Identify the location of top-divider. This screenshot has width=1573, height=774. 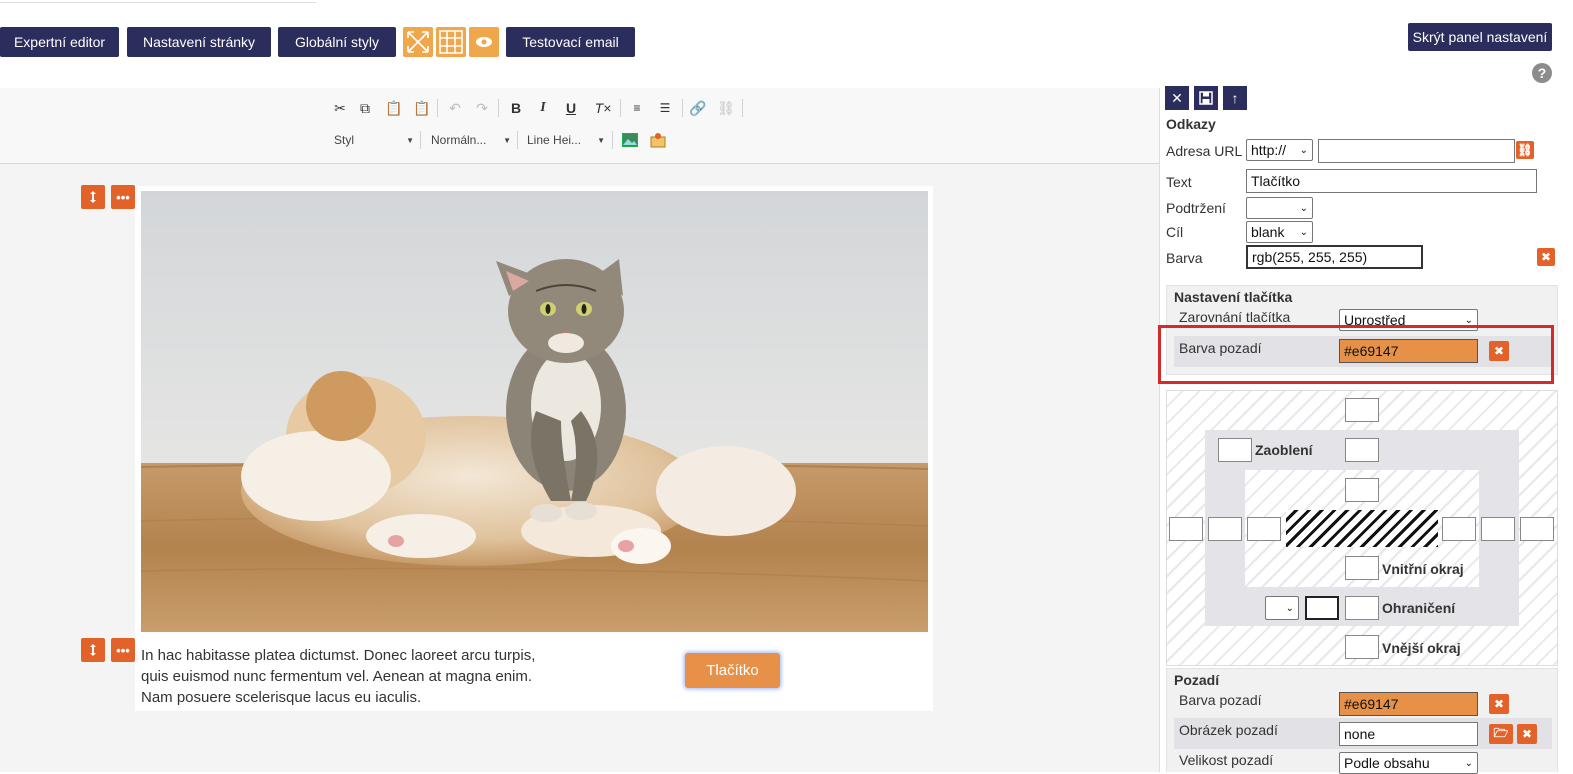
(158, 1).